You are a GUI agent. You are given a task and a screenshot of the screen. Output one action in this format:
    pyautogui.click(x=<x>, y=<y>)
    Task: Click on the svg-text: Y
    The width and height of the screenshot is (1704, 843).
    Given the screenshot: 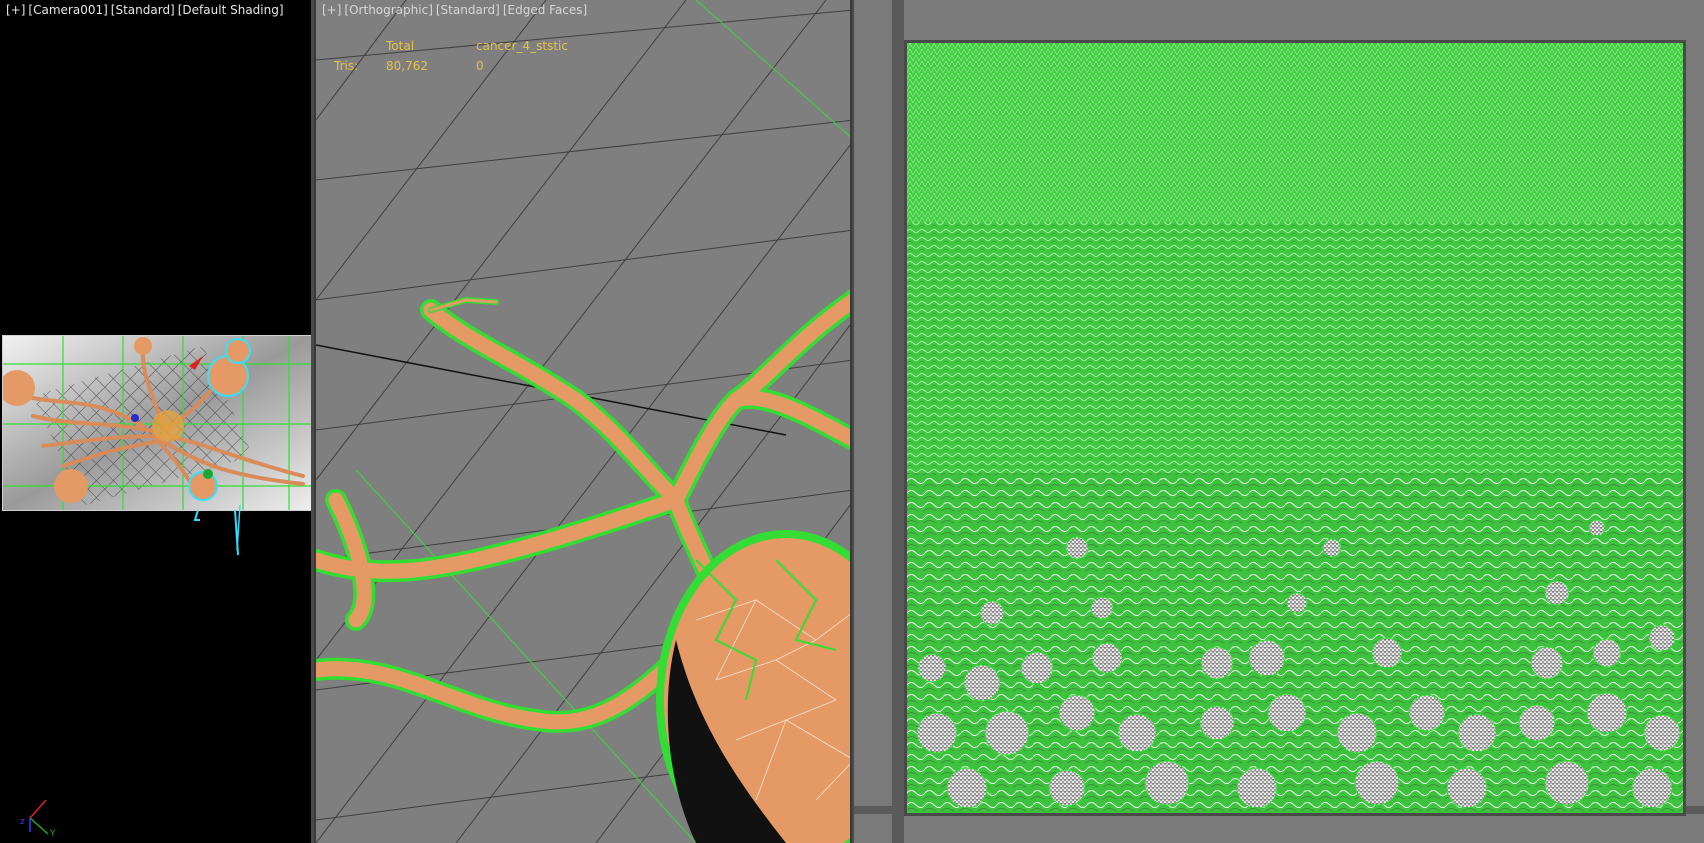 What is the action you would take?
    pyautogui.click(x=52, y=833)
    